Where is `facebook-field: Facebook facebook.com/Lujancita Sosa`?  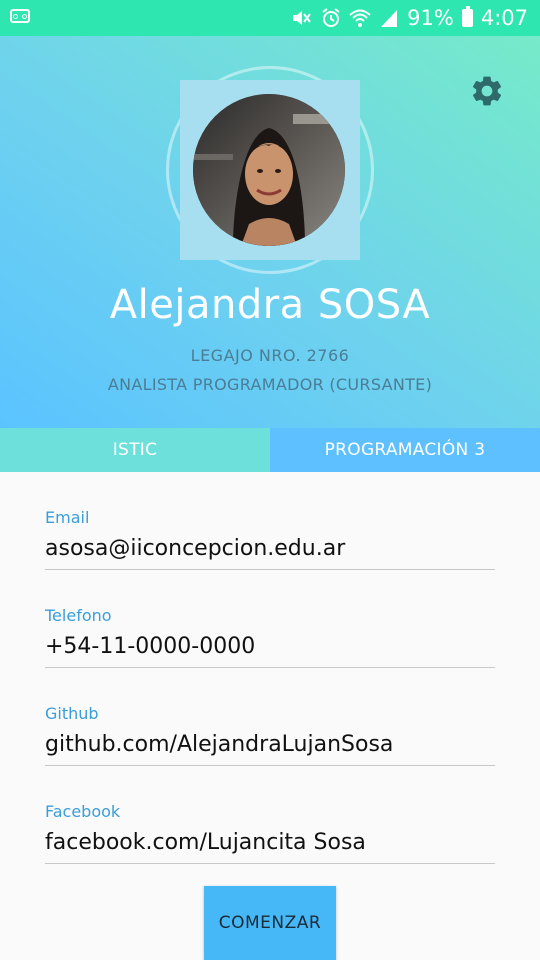
facebook-field: Facebook facebook.com/Lujancita Sosa is located at coordinates (270, 815).